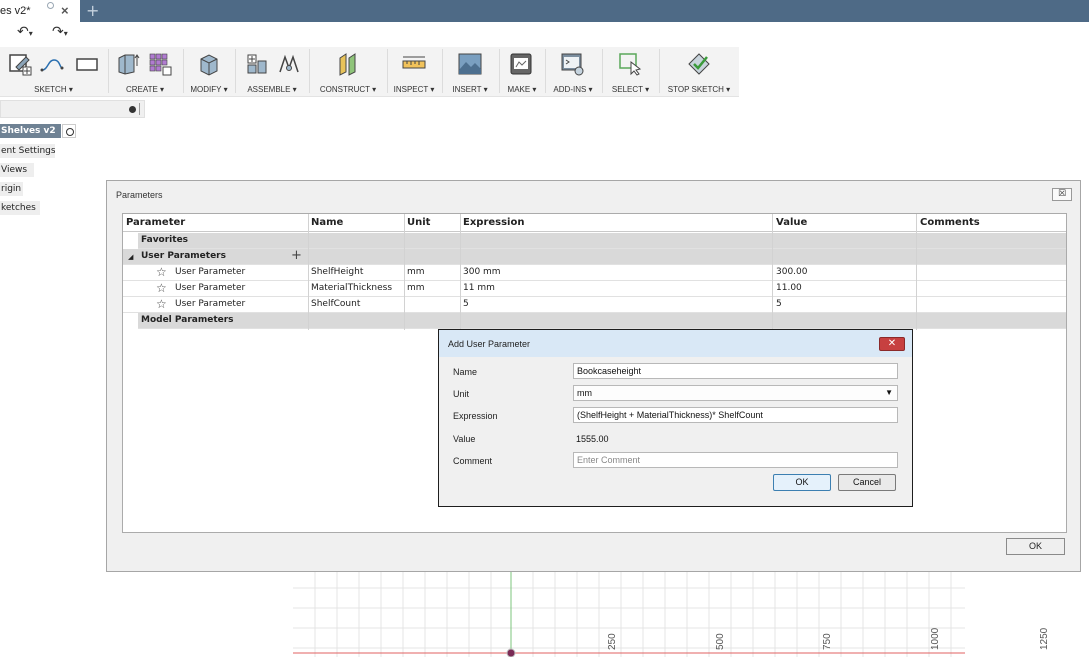 This screenshot has height=657, width=1089. I want to click on toolbar-label-create: CREATE ▾, so click(145, 89).